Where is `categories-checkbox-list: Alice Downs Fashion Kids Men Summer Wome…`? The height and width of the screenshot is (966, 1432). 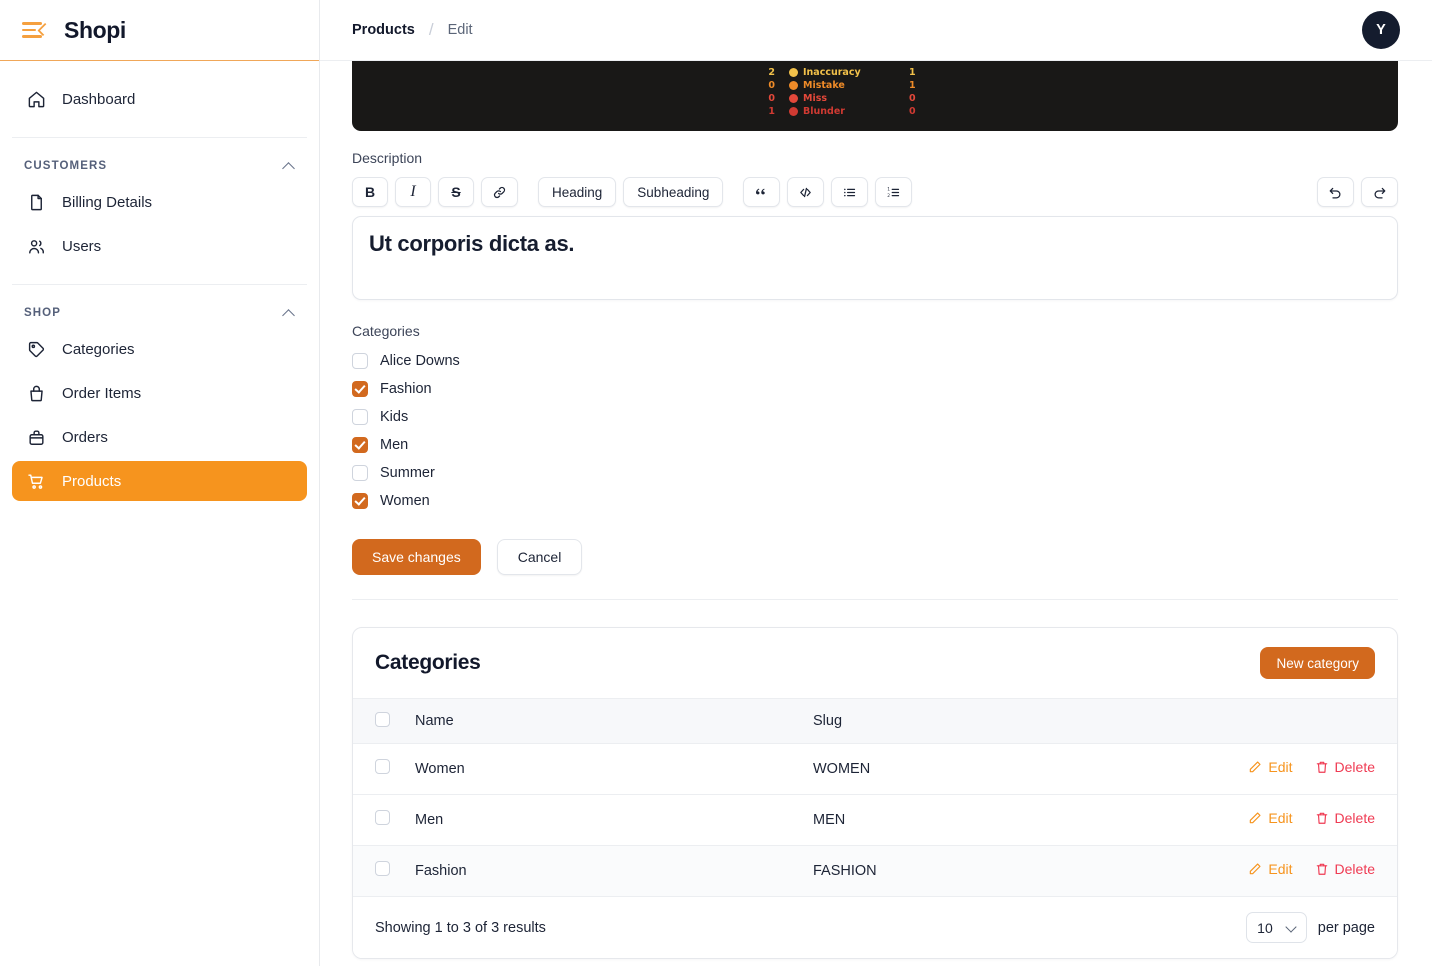
categories-checkbox-list: Alice Downs Fashion Kids Men Summer Wome… is located at coordinates (875, 431).